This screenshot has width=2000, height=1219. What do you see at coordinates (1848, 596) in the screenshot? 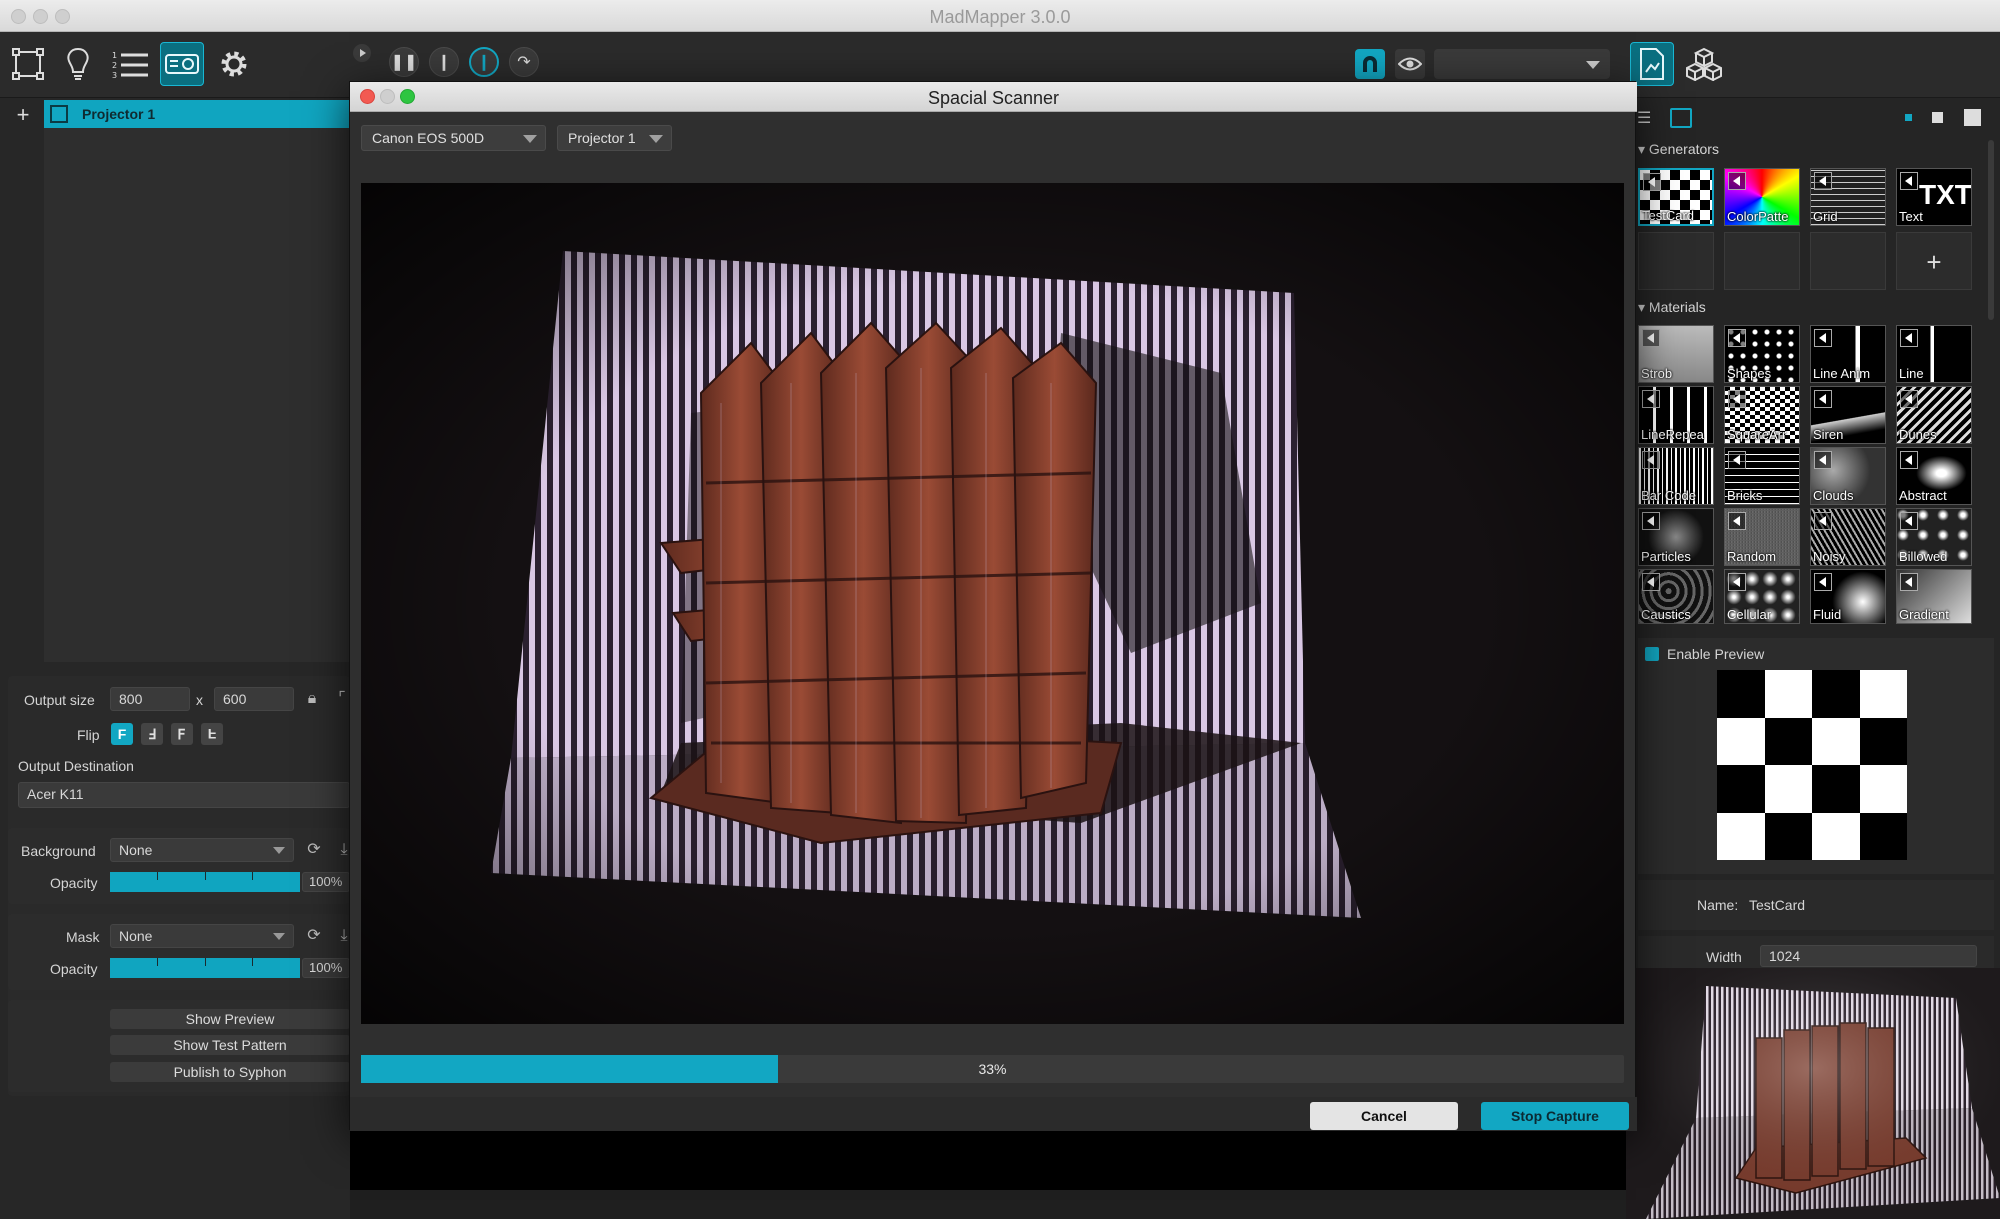
I see `material-fluid: Fluid` at bounding box center [1848, 596].